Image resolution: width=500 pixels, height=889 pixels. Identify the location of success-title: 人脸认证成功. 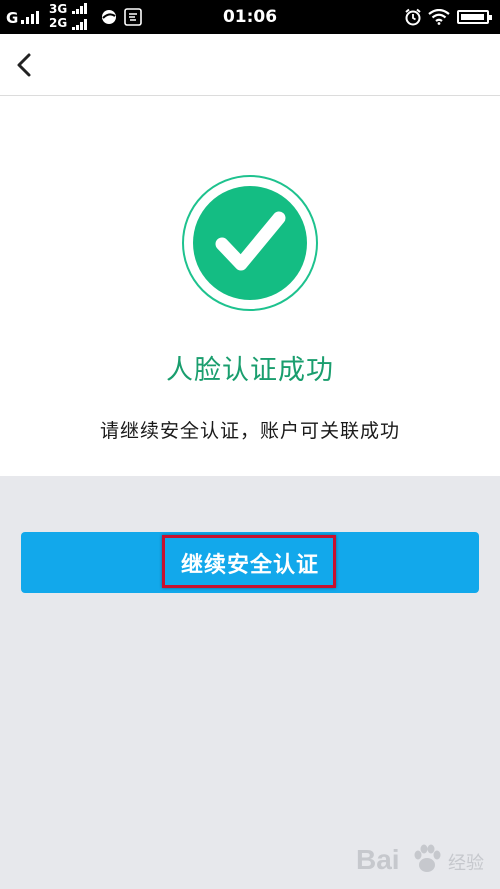
(250, 370).